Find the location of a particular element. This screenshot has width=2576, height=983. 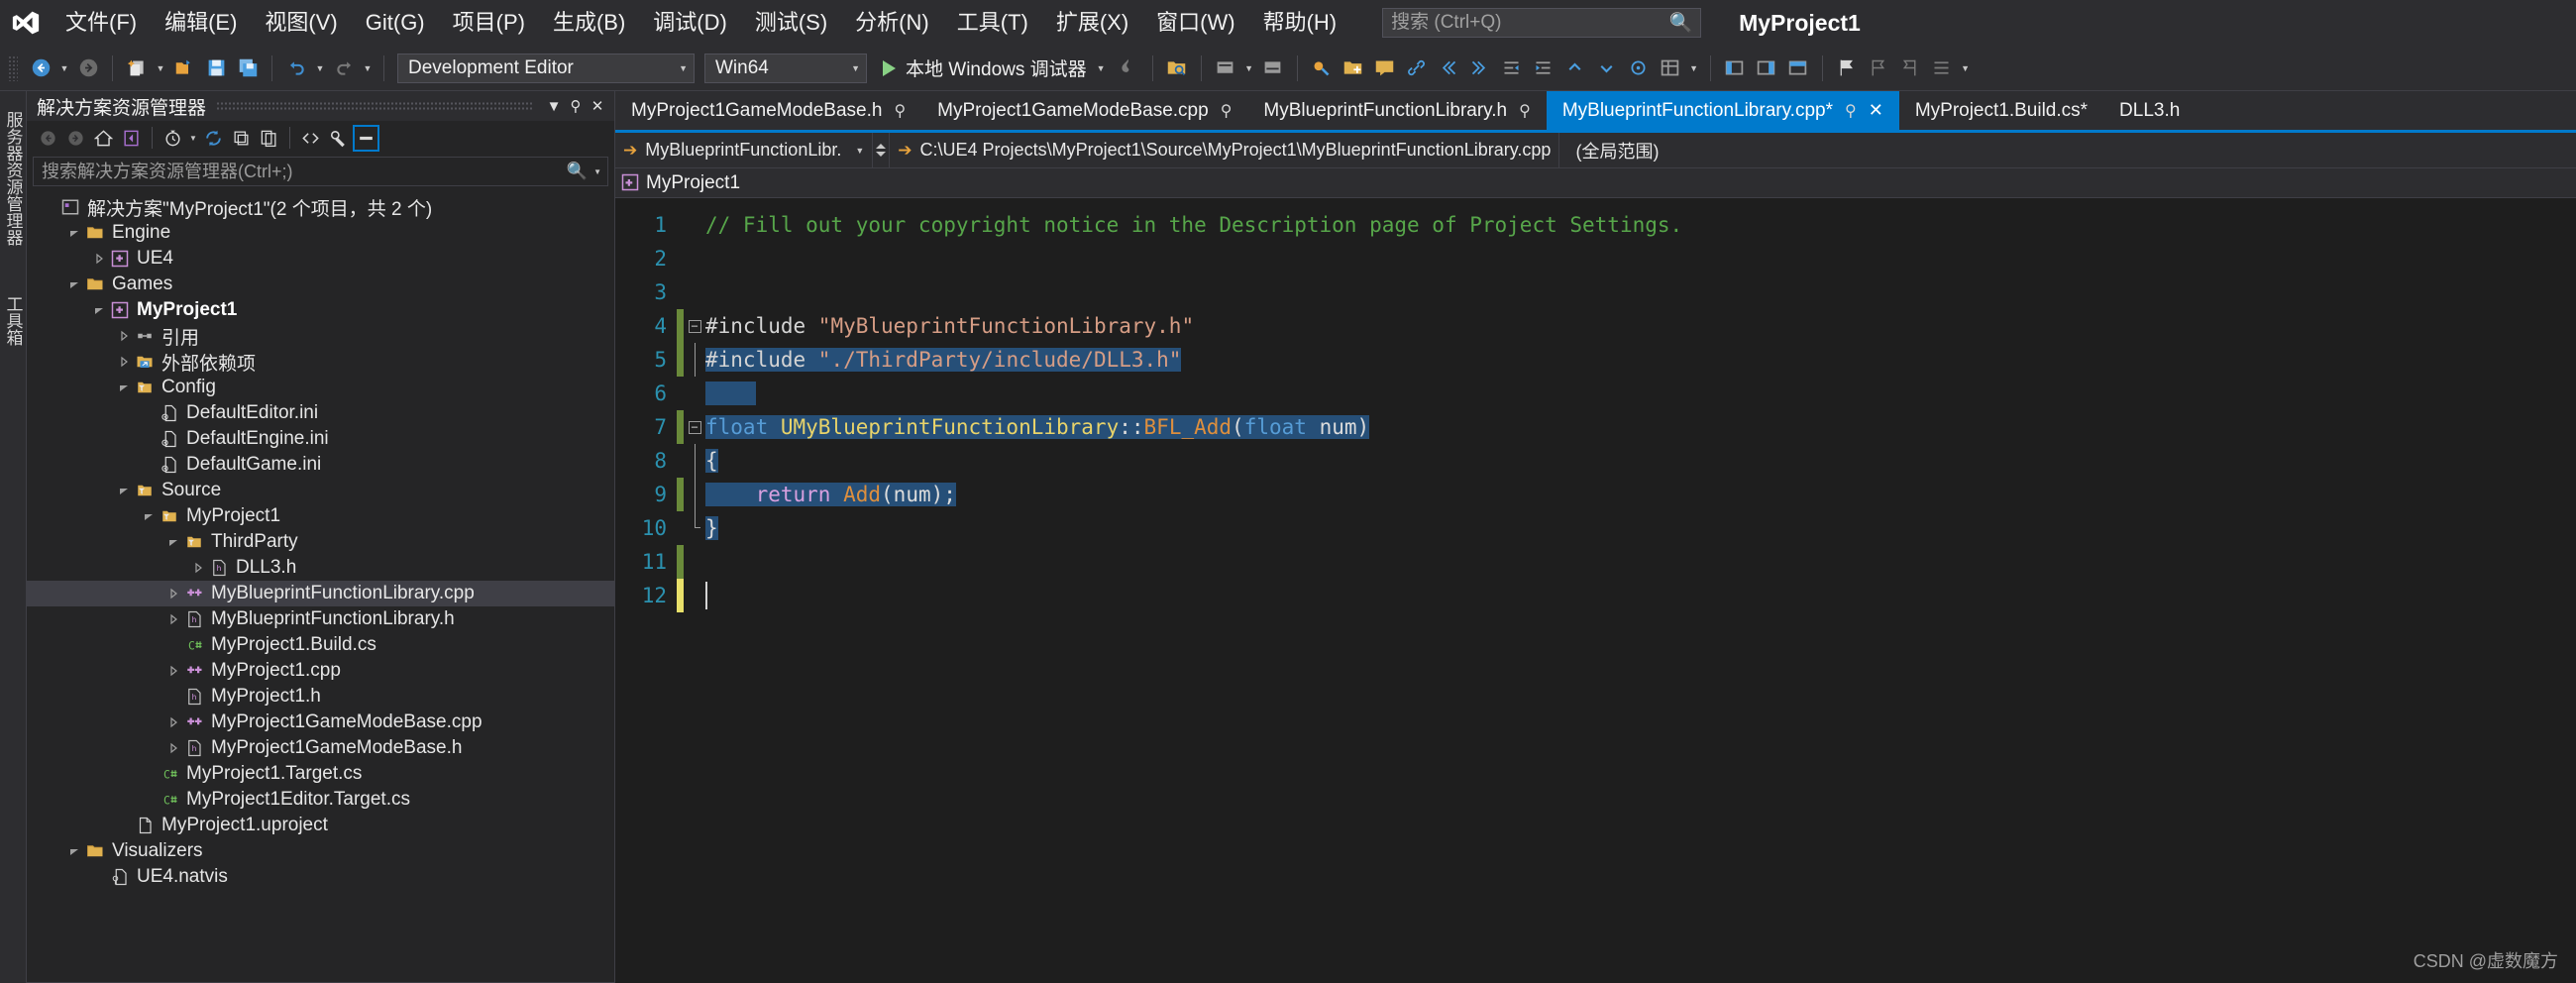

dropdown-icon: ▼ is located at coordinates (554, 106).